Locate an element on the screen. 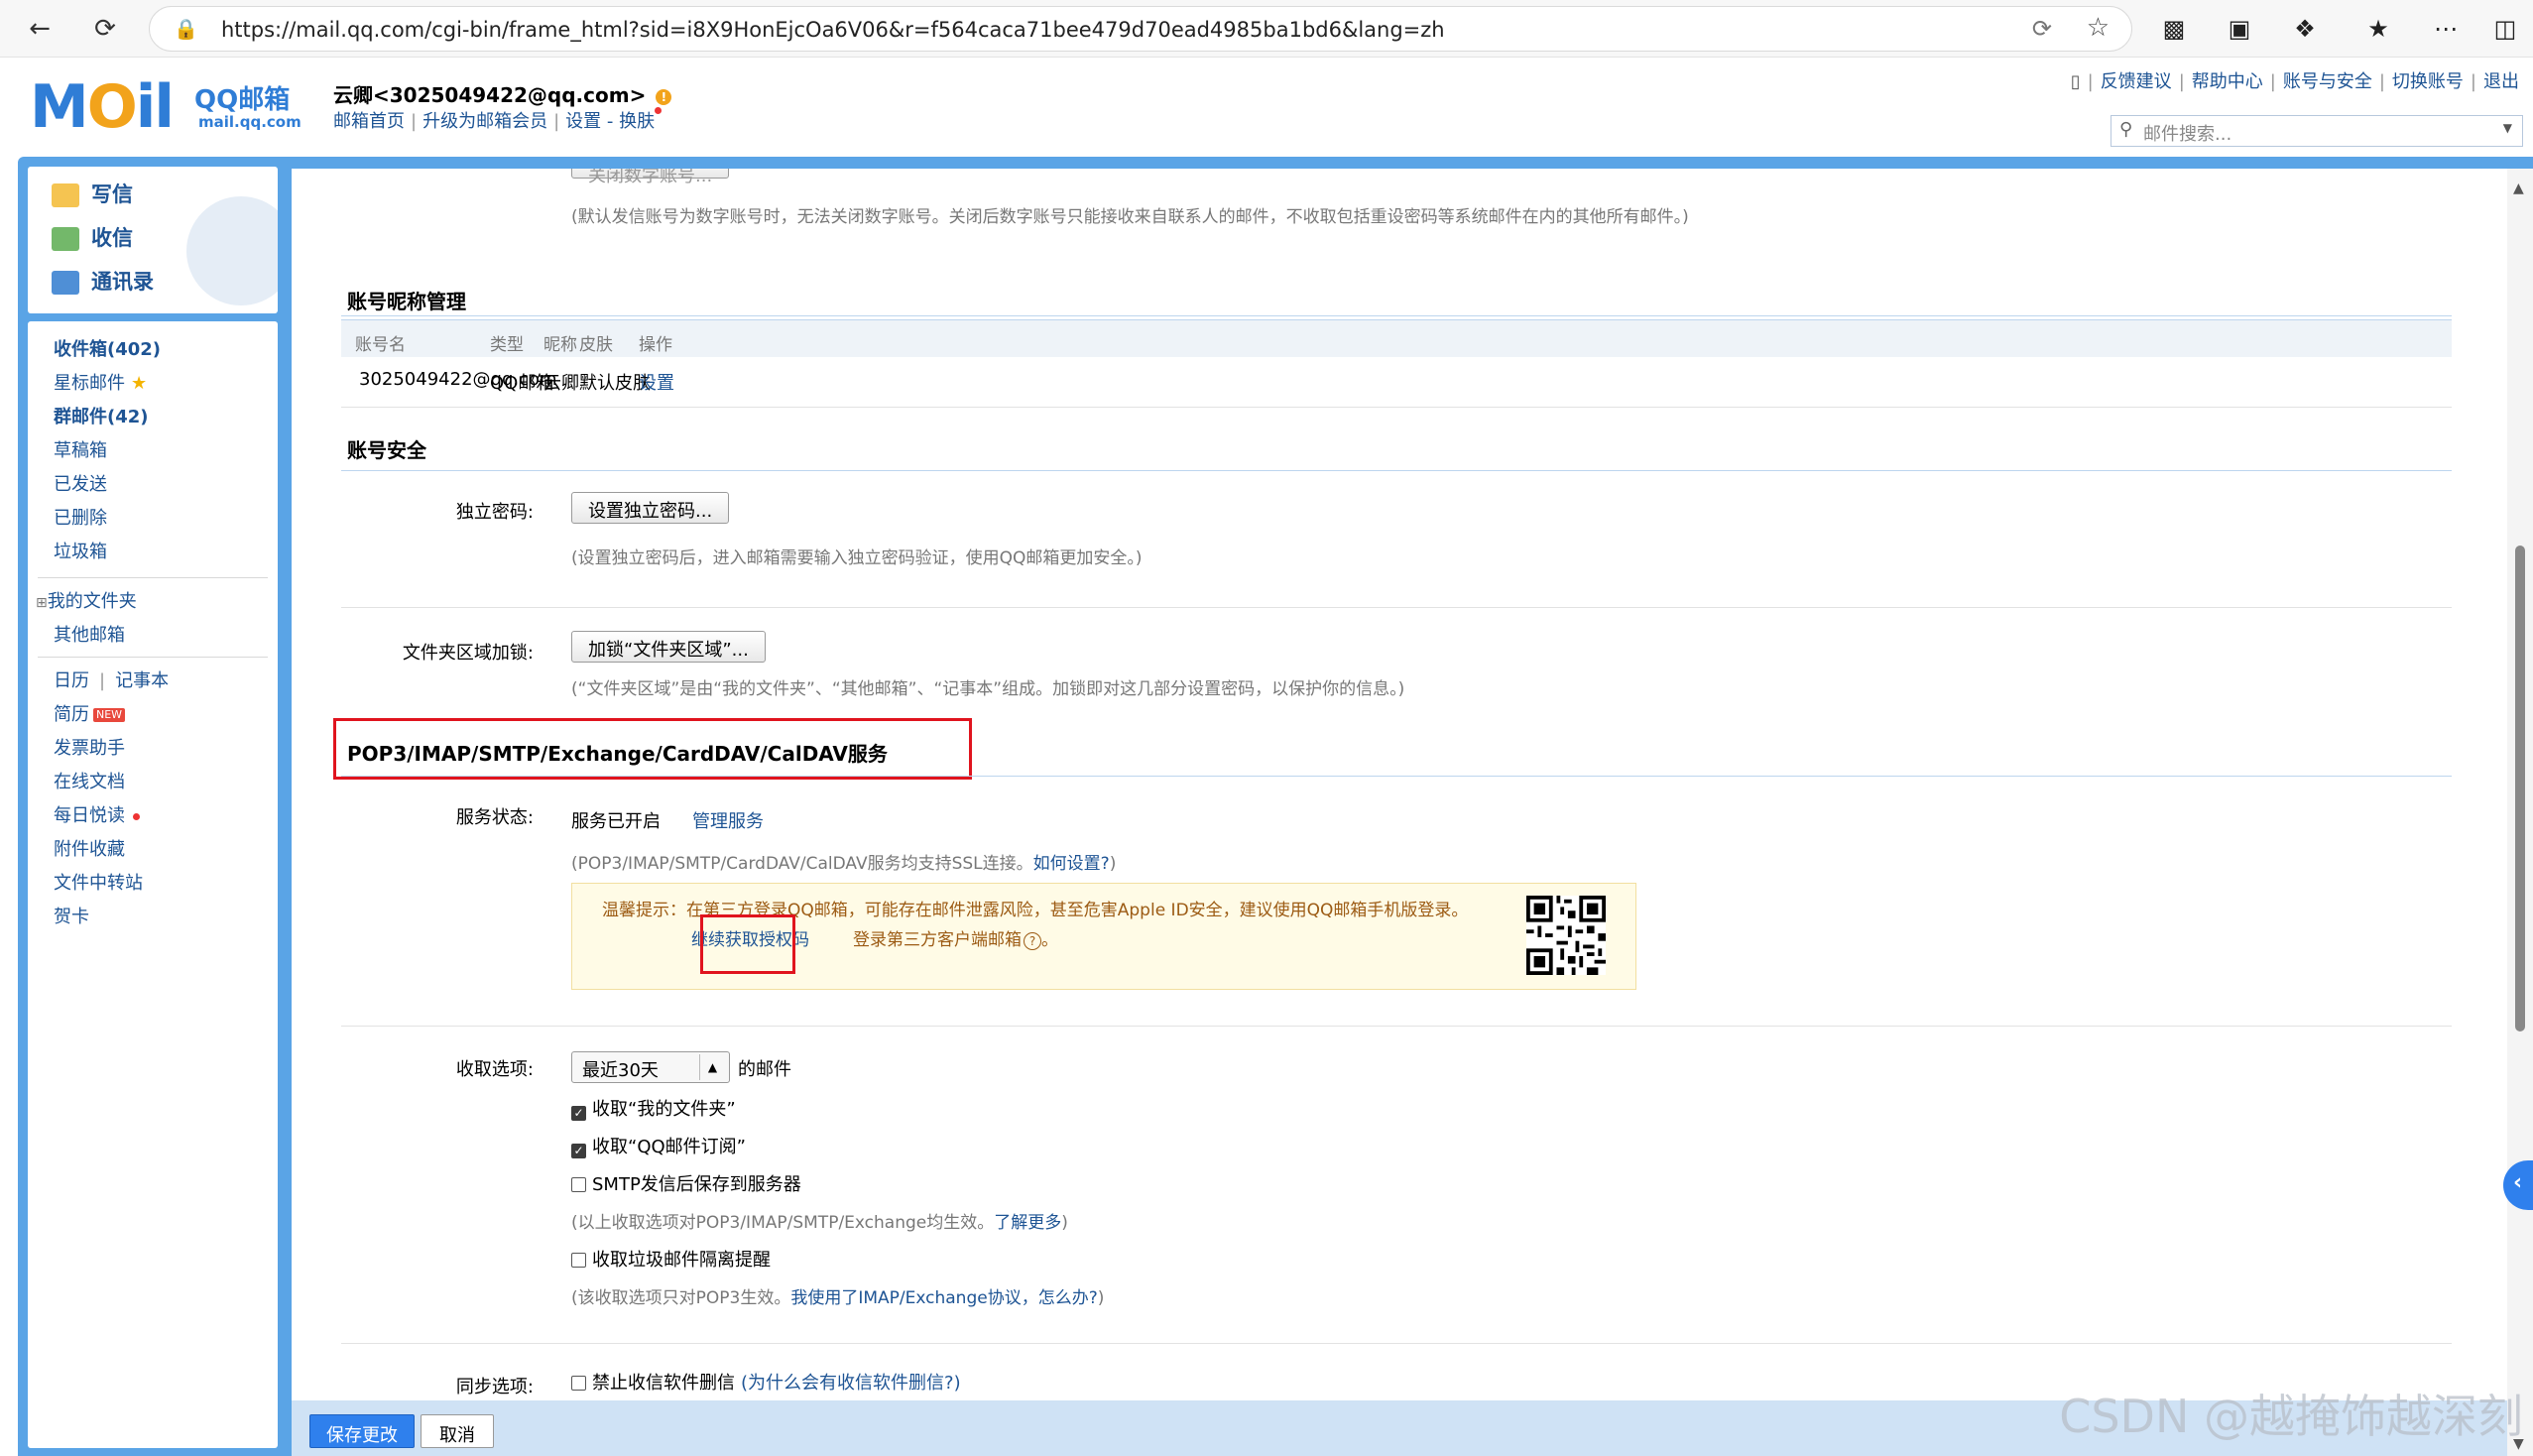 The image size is (2533, 1456). help-link: 帮助中心 is located at coordinates (2227, 81).